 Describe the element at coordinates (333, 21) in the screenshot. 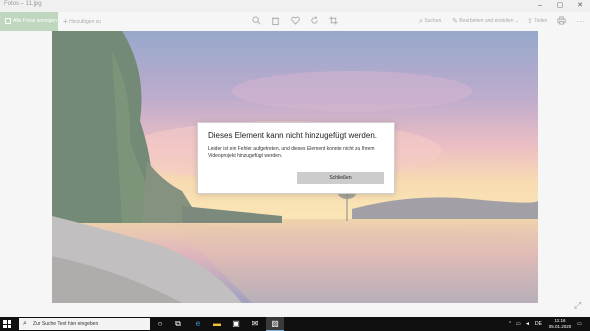

I see `crop-icon` at that location.